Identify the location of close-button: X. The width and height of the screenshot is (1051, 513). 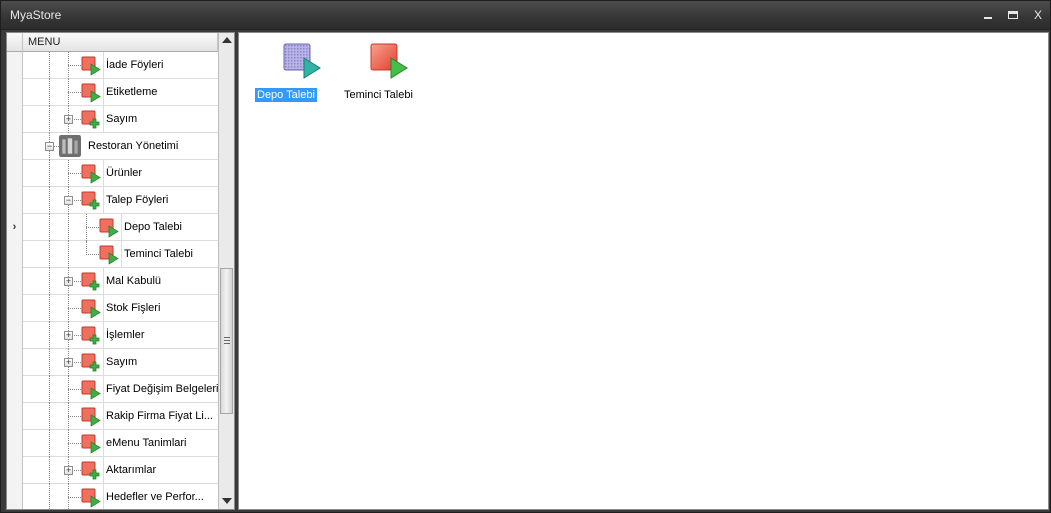
(1038, 15).